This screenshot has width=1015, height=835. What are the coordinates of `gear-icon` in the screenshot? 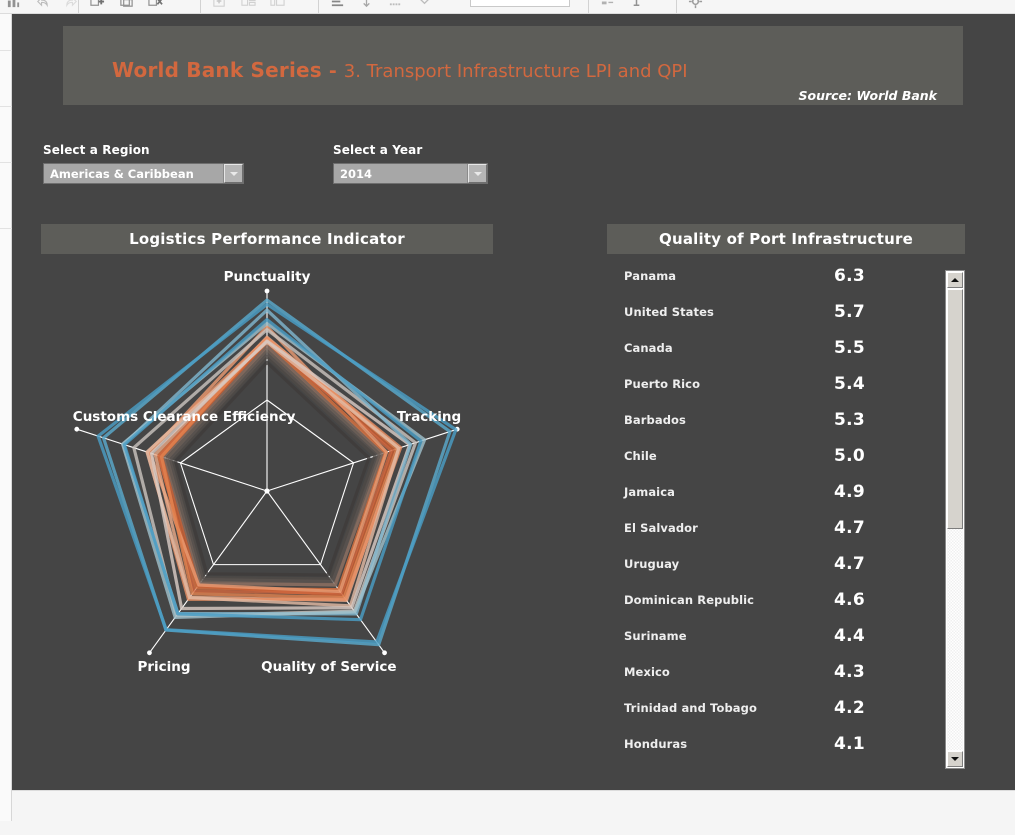 It's located at (695, 4).